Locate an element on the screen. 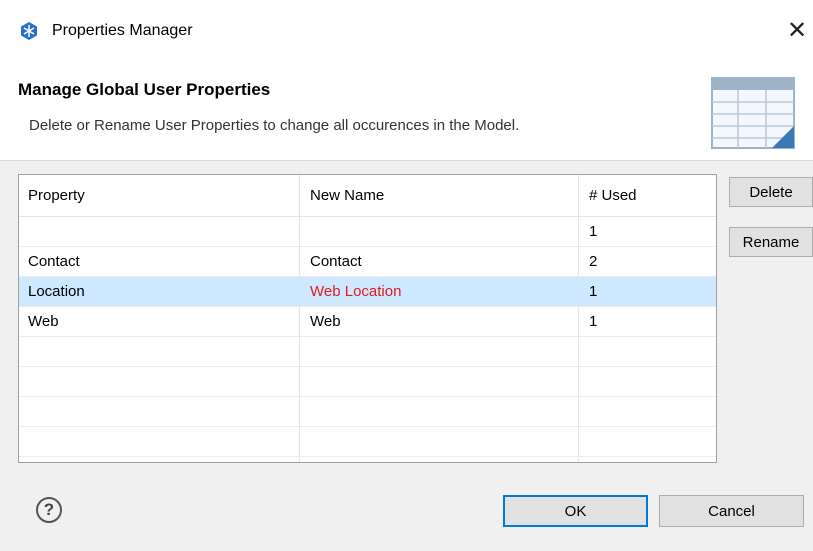 Image resolution: width=813 pixels, height=551 pixels. table-row-selected: Location Web Location 1 is located at coordinates (367, 292).